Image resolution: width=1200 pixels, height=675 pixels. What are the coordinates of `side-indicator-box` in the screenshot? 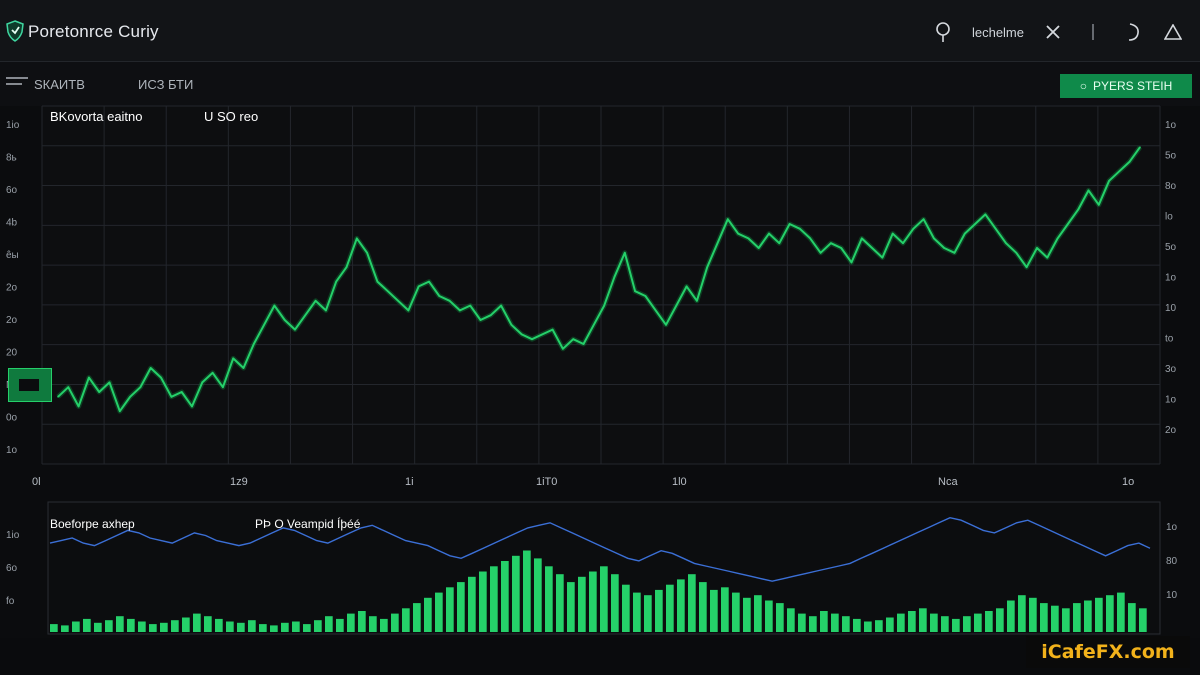 It's located at (30, 385).